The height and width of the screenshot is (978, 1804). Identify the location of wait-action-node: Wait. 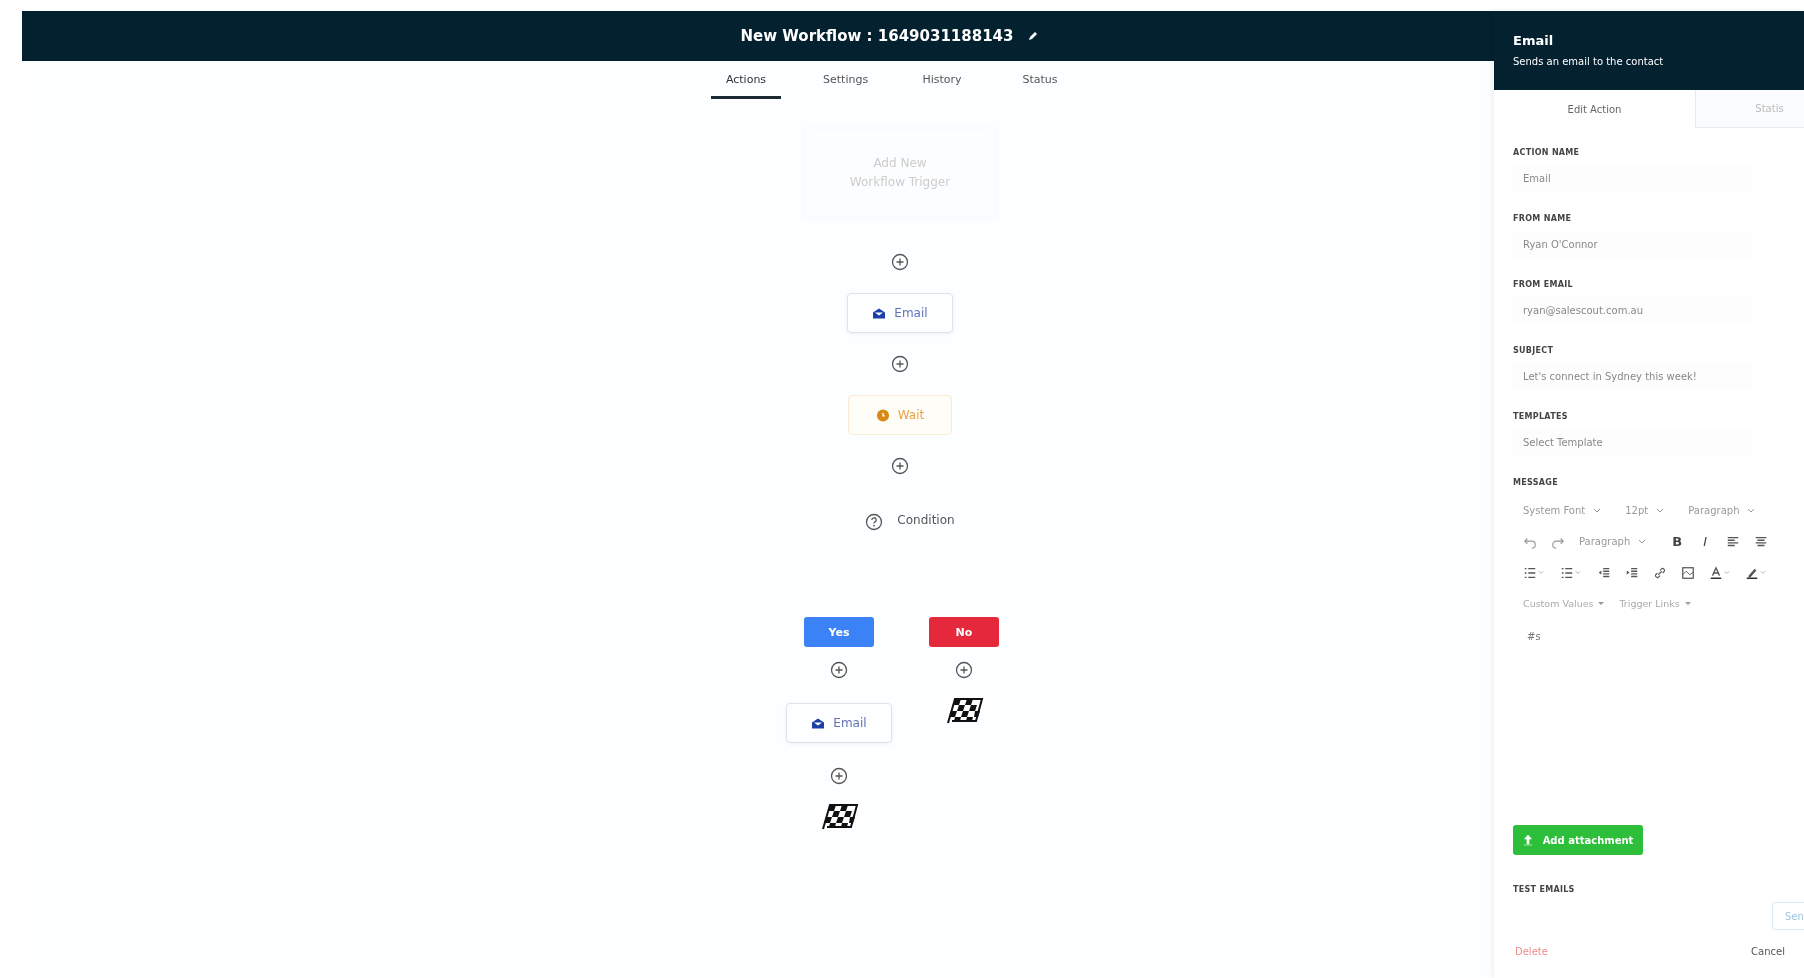
(900, 415).